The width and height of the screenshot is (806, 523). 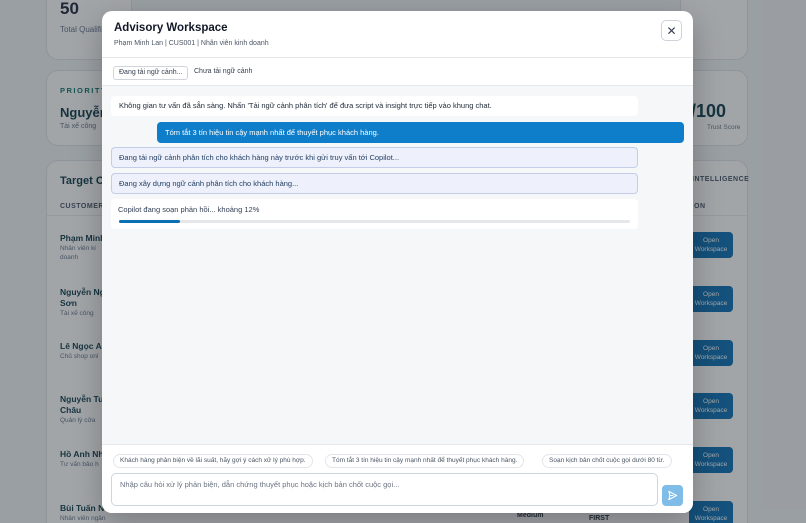 What do you see at coordinates (374, 221) in the screenshot?
I see `progress-bar` at bounding box center [374, 221].